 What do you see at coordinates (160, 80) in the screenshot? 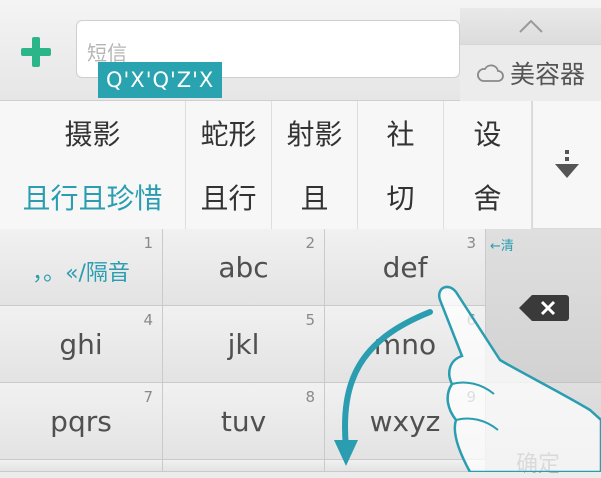
I see `pinyin-composition: Q'X'Q'Z'X` at bounding box center [160, 80].